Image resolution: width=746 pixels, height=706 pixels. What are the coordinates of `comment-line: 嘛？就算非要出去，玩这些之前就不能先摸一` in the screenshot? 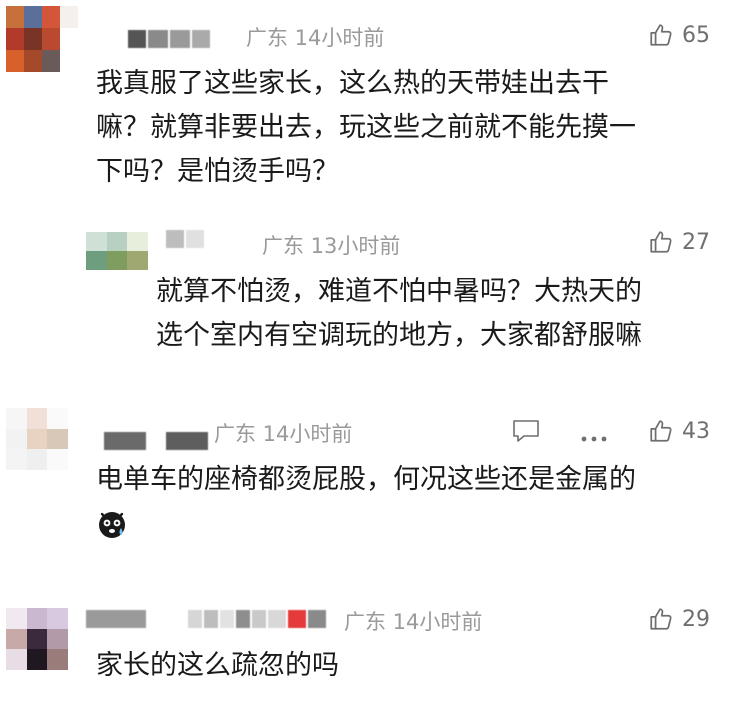 It's located at (366, 127).